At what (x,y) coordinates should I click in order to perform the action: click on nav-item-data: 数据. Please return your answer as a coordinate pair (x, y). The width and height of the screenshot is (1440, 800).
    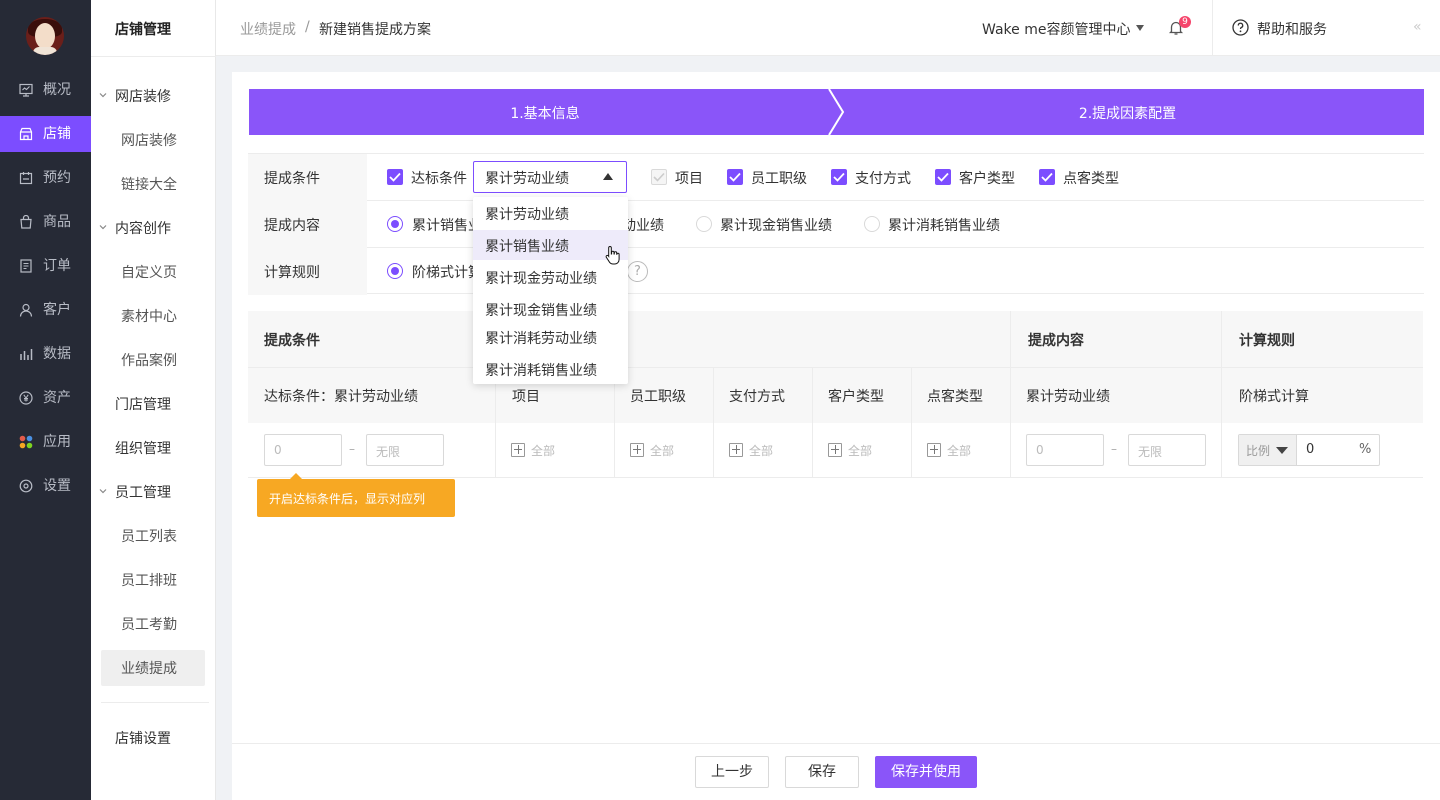
    Looking at the image, I should click on (45, 354).